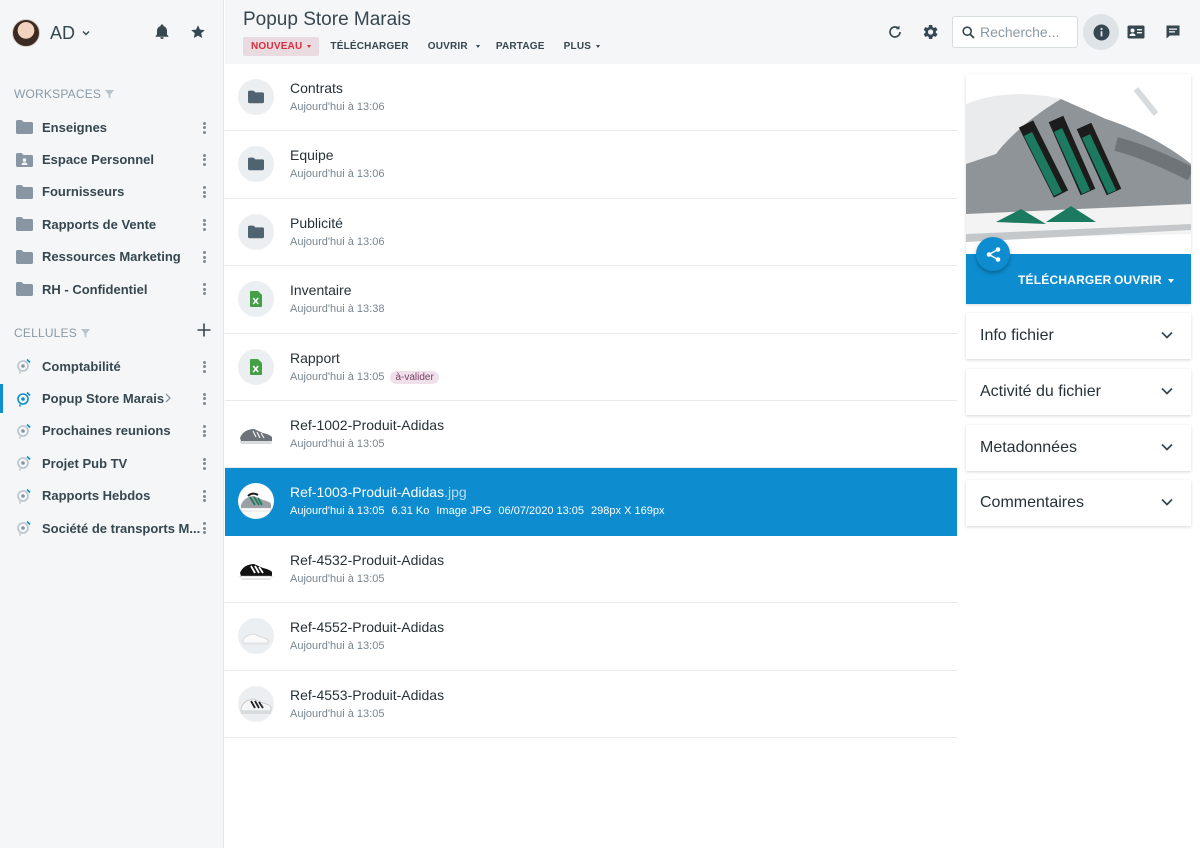  Describe the element at coordinates (98, 160) in the screenshot. I see `sidebar-item-label: Espace Personnel` at that location.